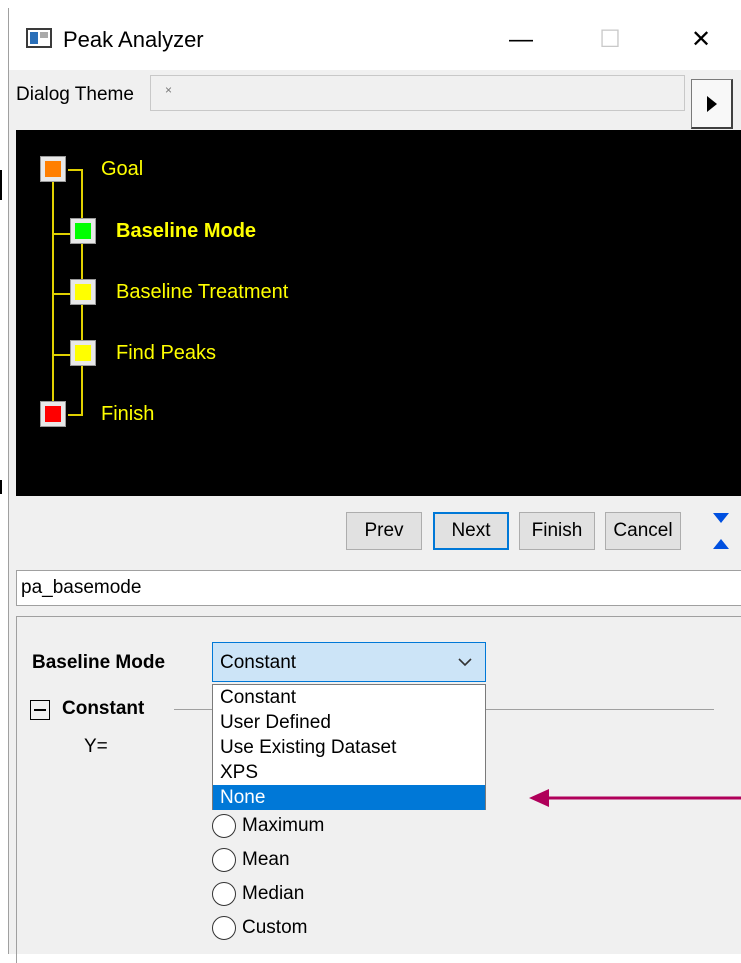 Image resolution: width=741 pixels, height=963 pixels. What do you see at coordinates (375, 39) in the screenshot?
I see `title-bar: Peak Analyzer — ☐ ✕` at bounding box center [375, 39].